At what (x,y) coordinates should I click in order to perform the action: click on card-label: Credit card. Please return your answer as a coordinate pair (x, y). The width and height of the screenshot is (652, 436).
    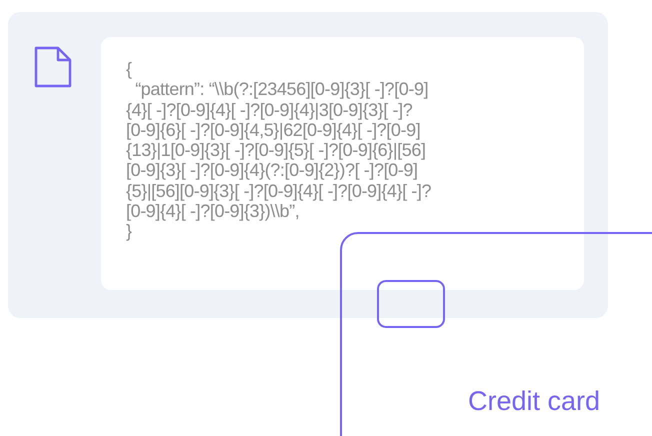
    Looking at the image, I should click on (534, 401).